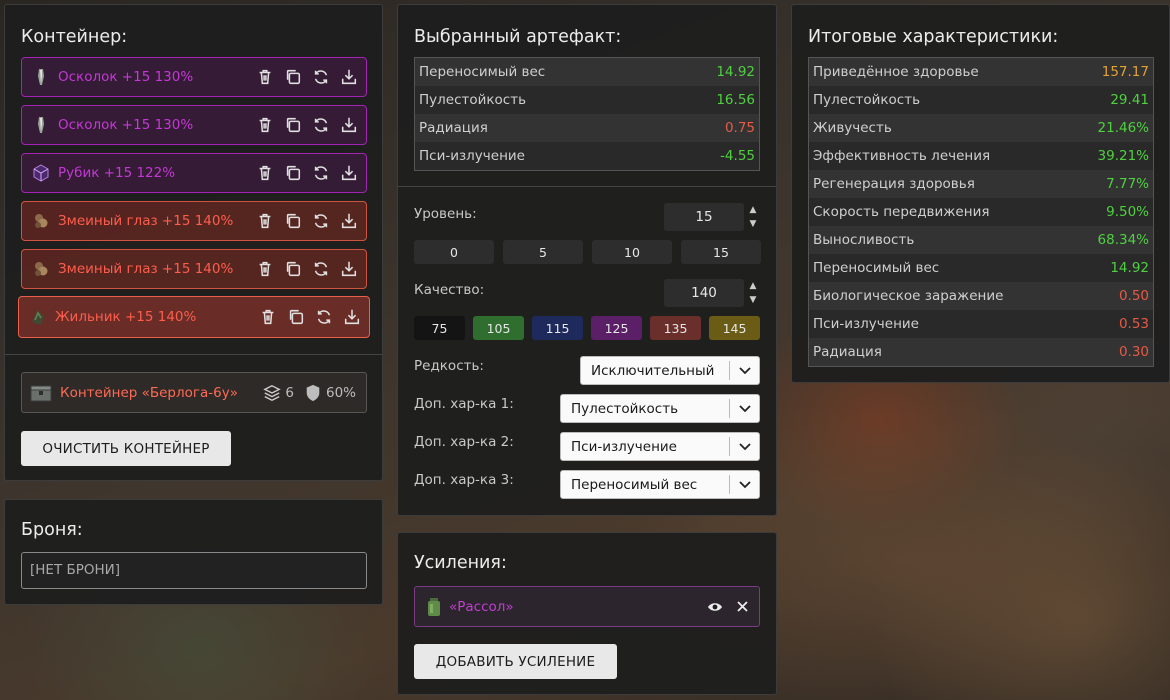  Describe the element at coordinates (721, 252) in the screenshot. I see `level-preset-button: 15` at that location.